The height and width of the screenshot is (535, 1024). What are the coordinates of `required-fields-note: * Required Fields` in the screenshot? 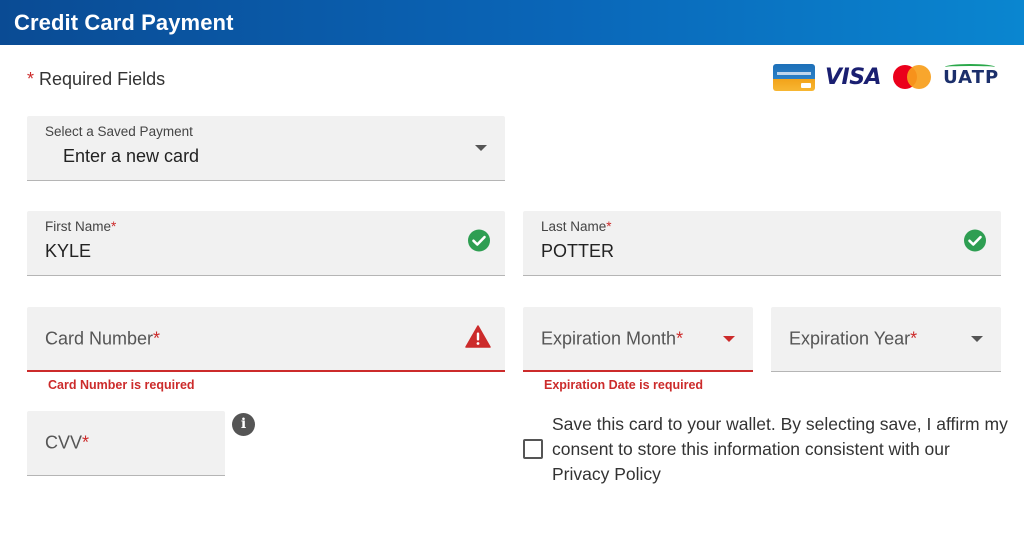 It's located at (96, 79).